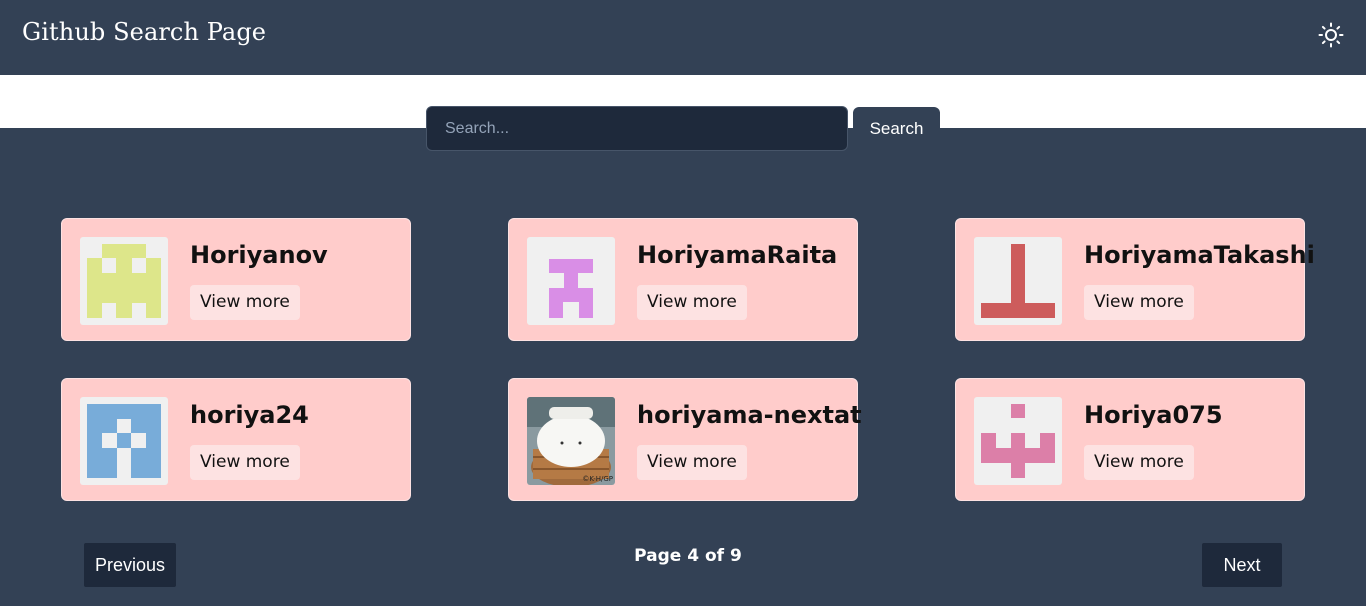  Describe the element at coordinates (236, 439) in the screenshot. I see `user-card: horiya24 View more` at that location.